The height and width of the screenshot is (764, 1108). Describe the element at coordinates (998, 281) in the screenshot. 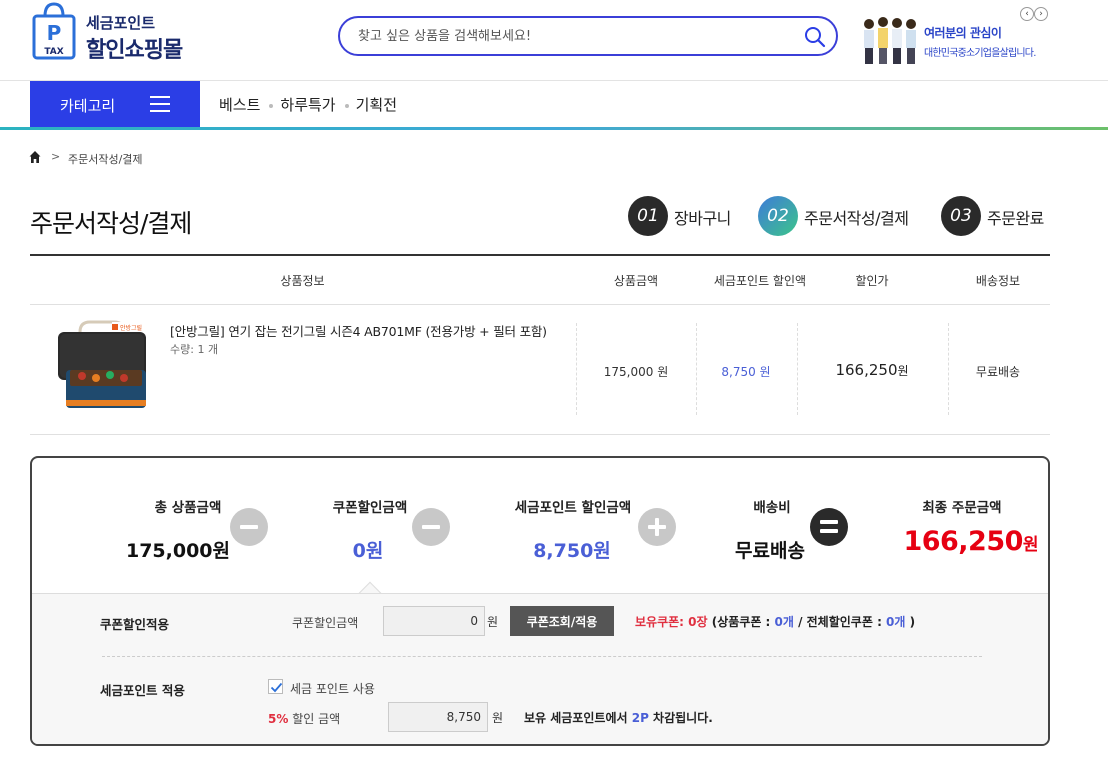

I see `col-header-shipping: 배송정보` at that location.